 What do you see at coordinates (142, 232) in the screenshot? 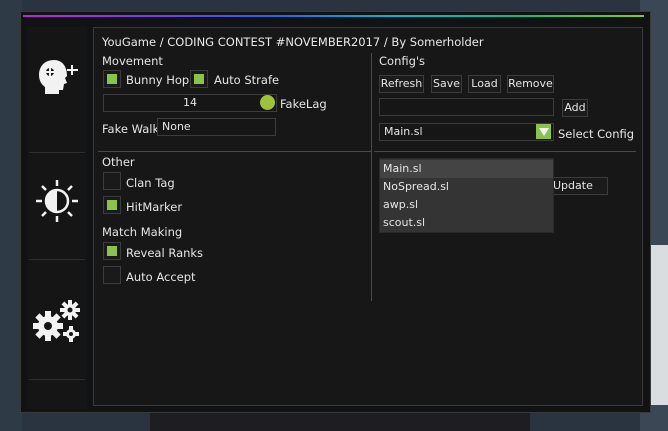
I see `match-making-heading: Match Making` at bounding box center [142, 232].